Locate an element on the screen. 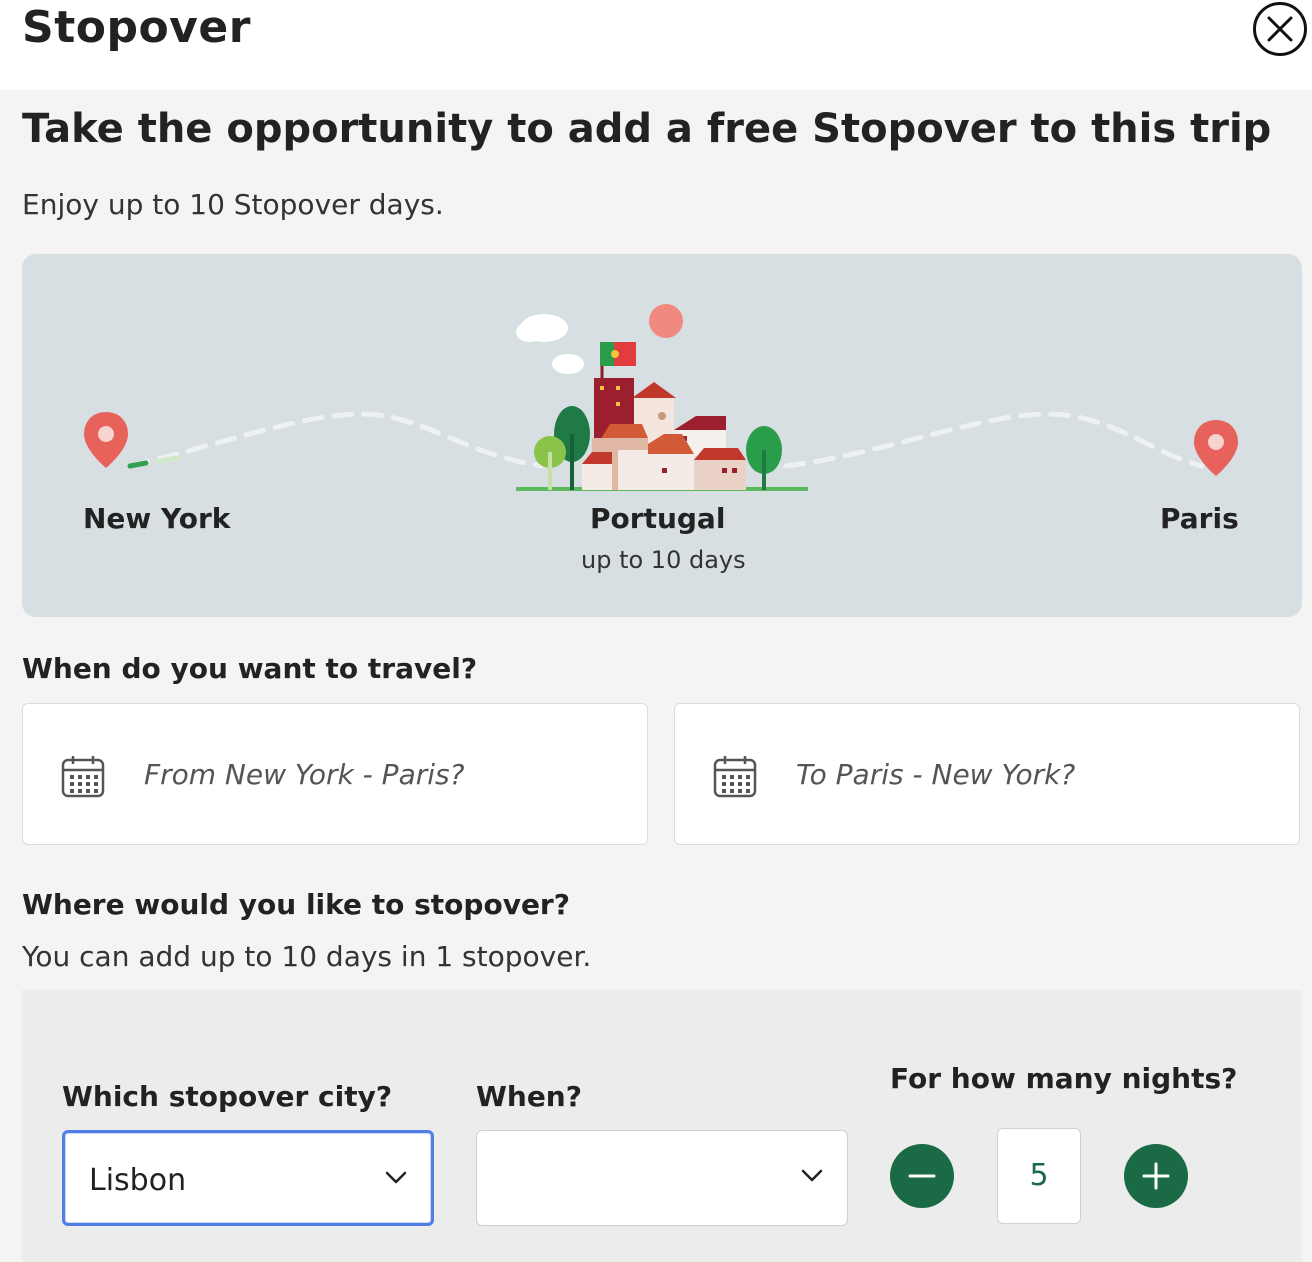 The width and height of the screenshot is (1312, 1262). destination-city: Paris is located at coordinates (1199, 518).